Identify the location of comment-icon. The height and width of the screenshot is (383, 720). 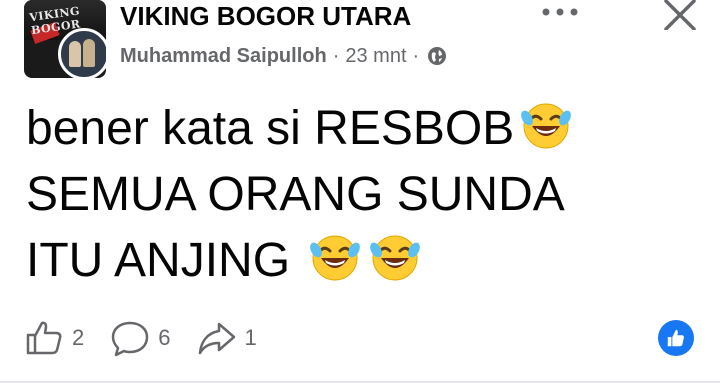
(130, 339).